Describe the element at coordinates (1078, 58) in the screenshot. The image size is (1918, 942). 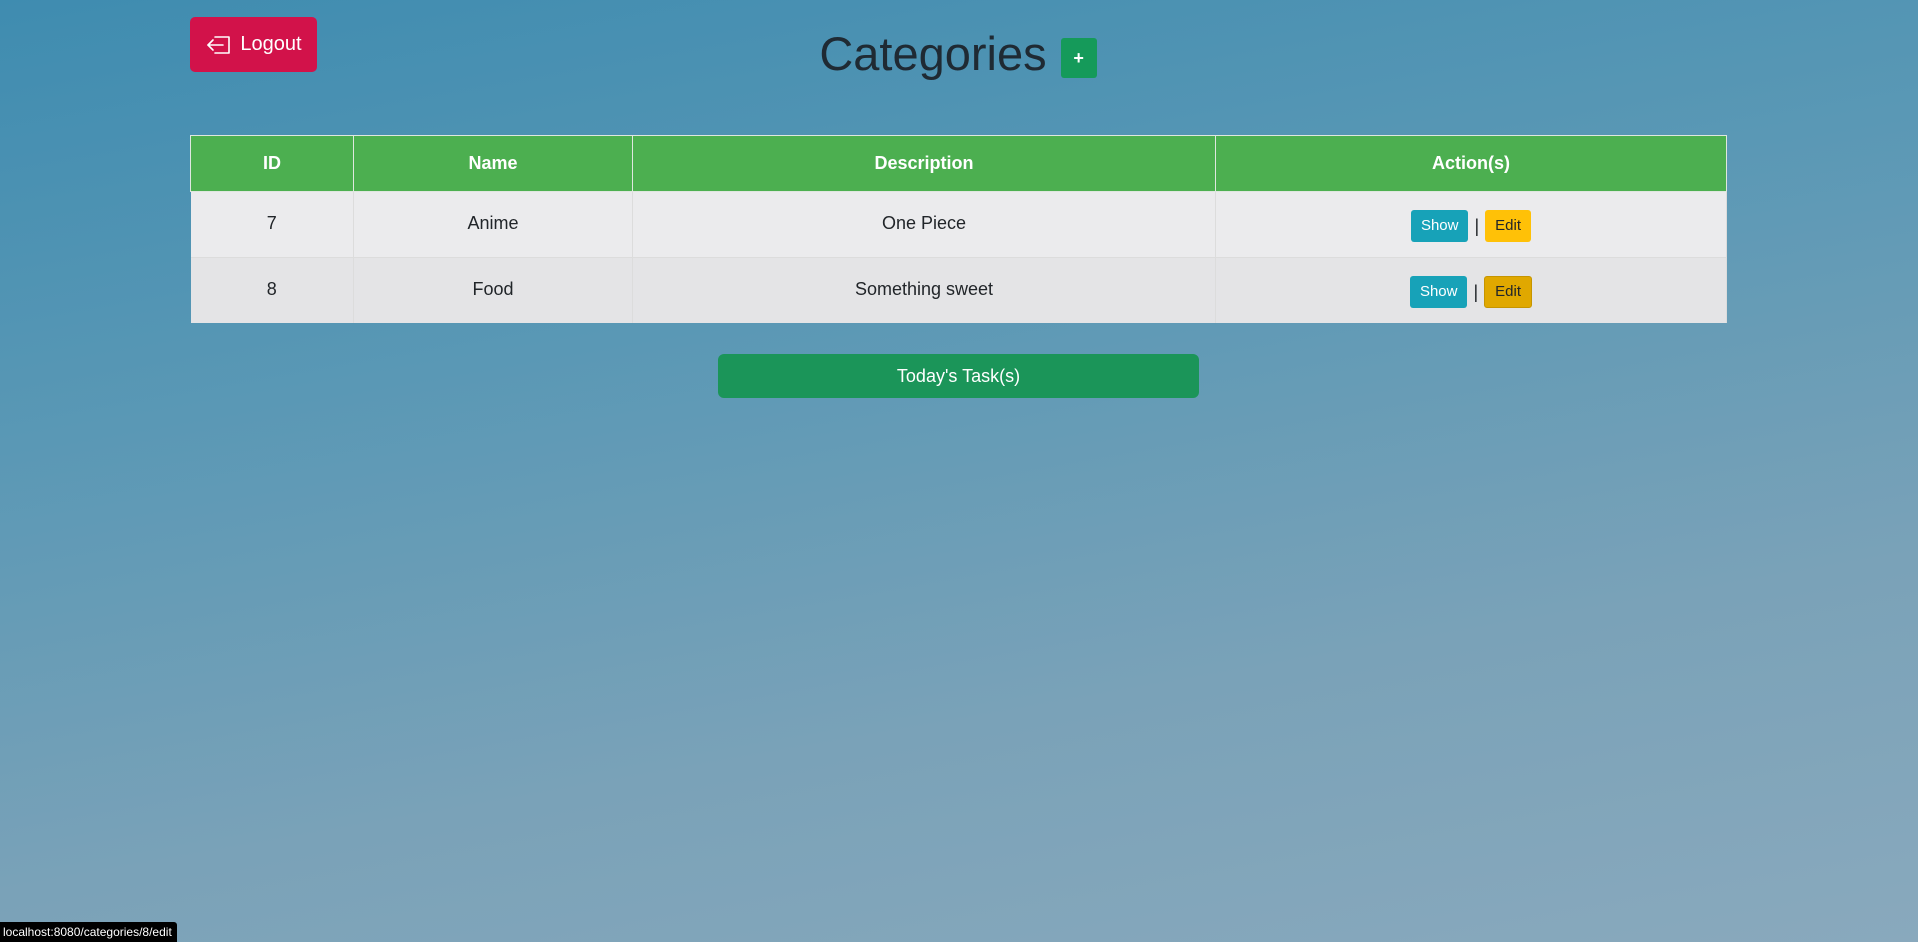
I see `add-category-button: +` at that location.